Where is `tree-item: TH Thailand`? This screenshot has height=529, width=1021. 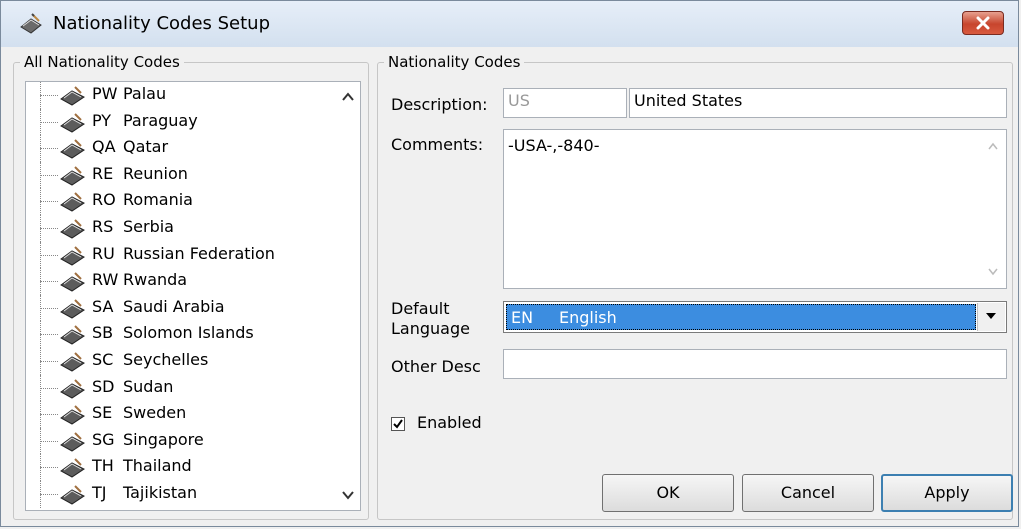
tree-item: TH Thailand is located at coordinates (181, 467).